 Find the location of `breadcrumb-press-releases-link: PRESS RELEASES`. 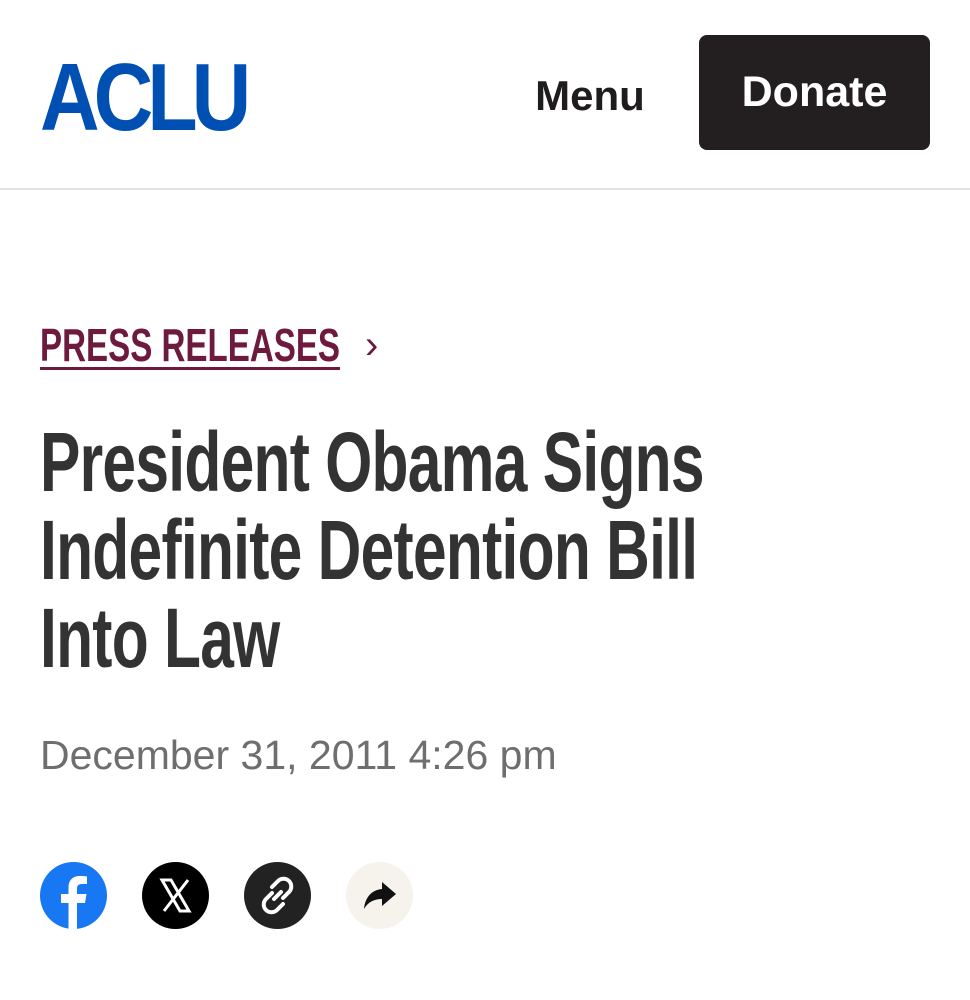

breadcrumb-press-releases-link: PRESS RELEASES is located at coordinates (190, 345).